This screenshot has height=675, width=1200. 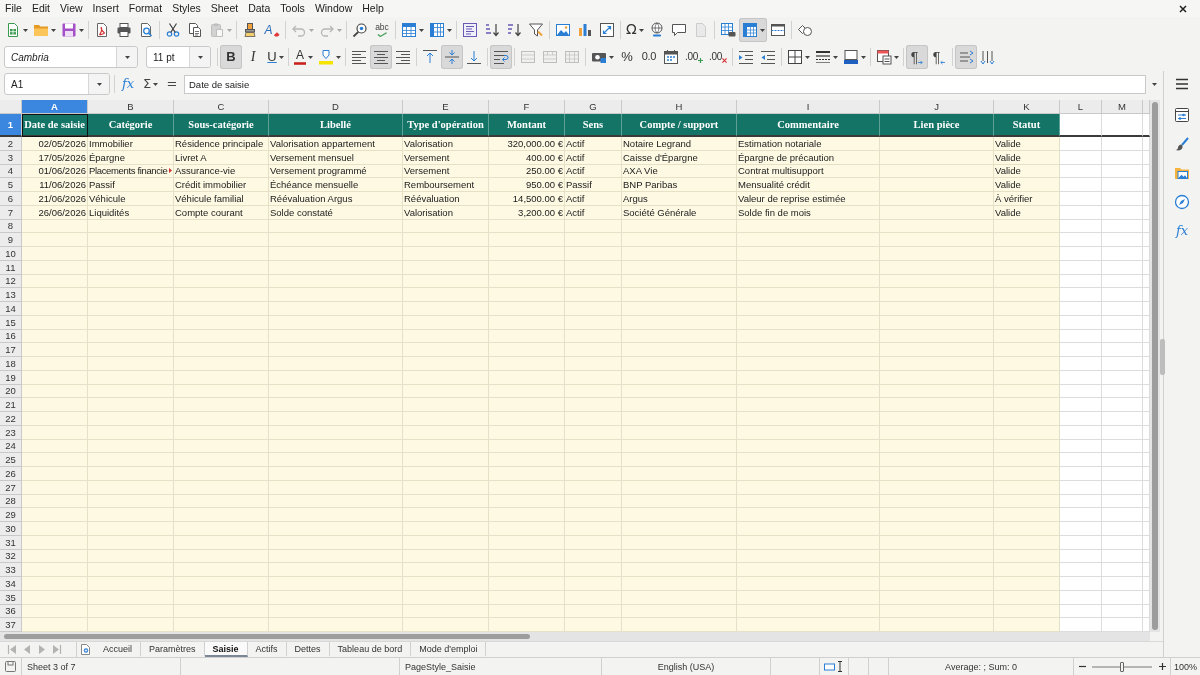 What do you see at coordinates (276, 34) in the screenshot?
I see `eraser-icon` at bounding box center [276, 34].